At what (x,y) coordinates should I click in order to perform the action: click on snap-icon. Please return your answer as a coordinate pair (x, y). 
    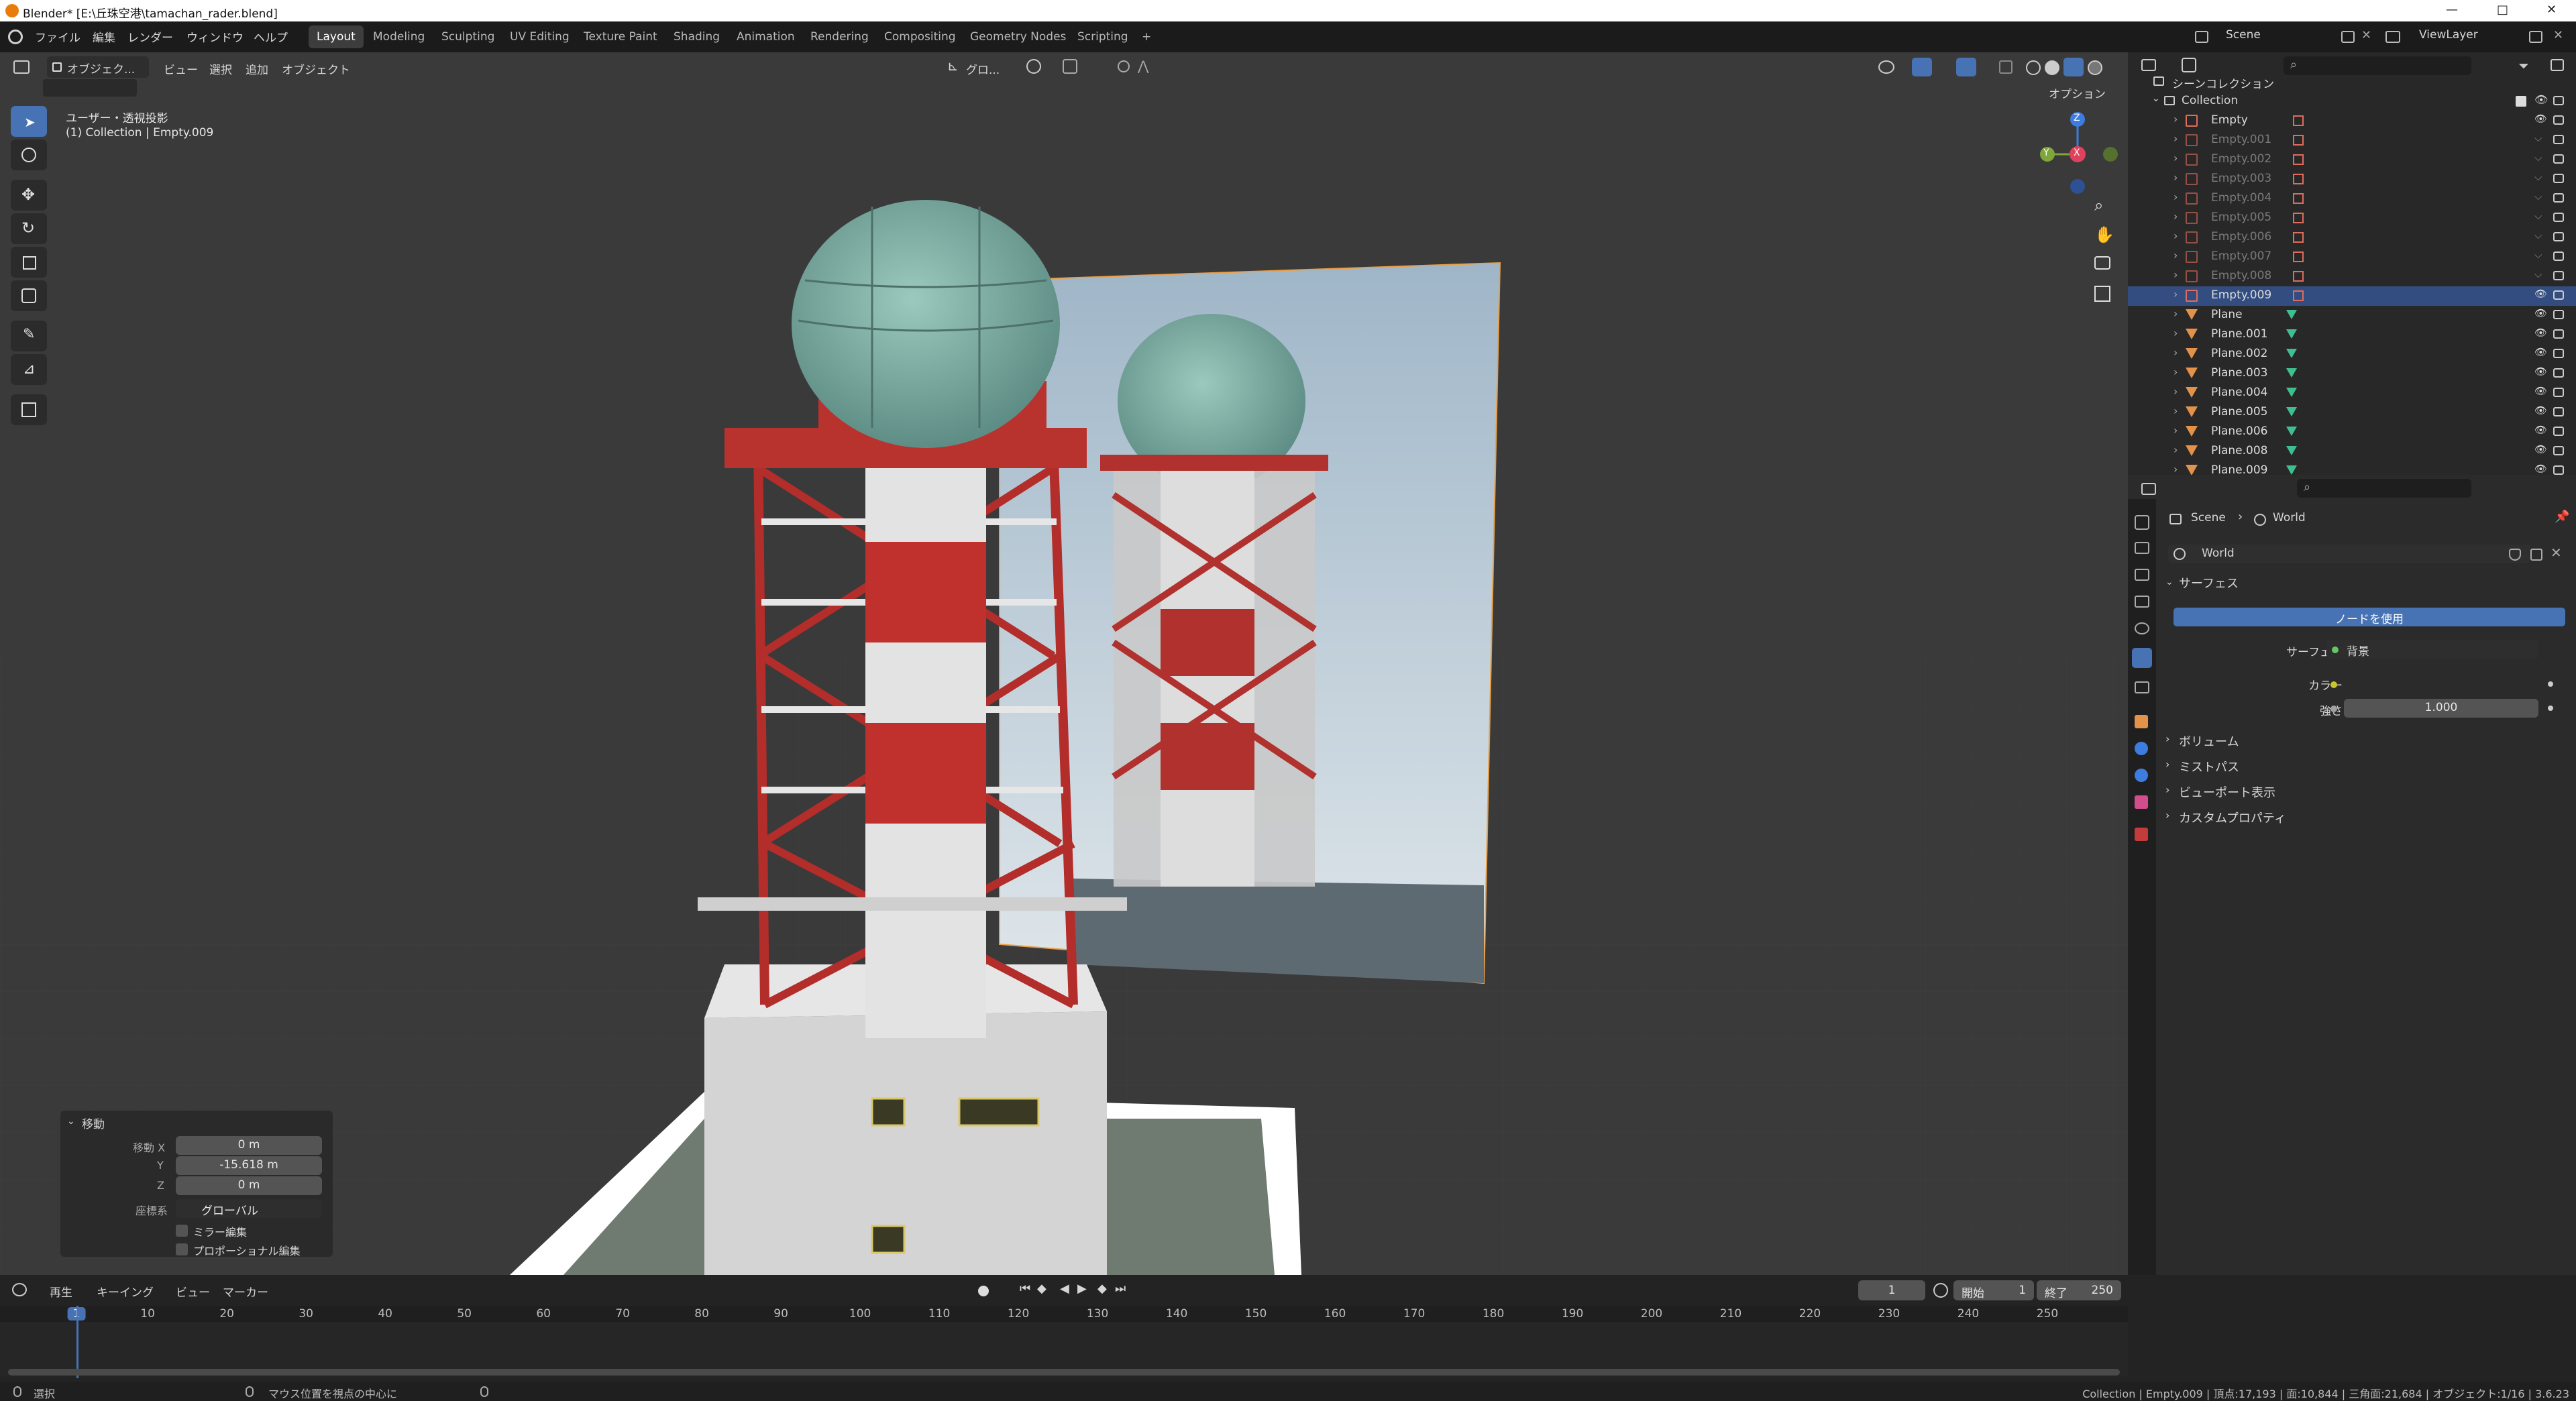
    Looking at the image, I should click on (1070, 66).